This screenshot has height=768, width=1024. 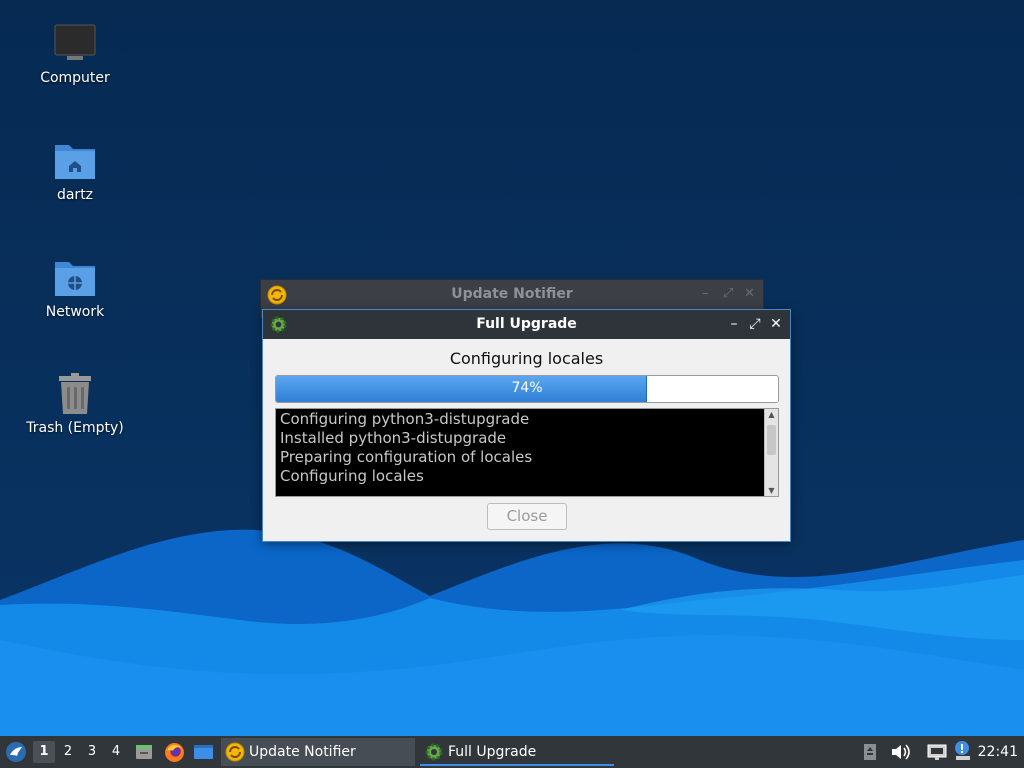 I want to click on desktop-icon-computer: Computer, so click(x=75, y=54).